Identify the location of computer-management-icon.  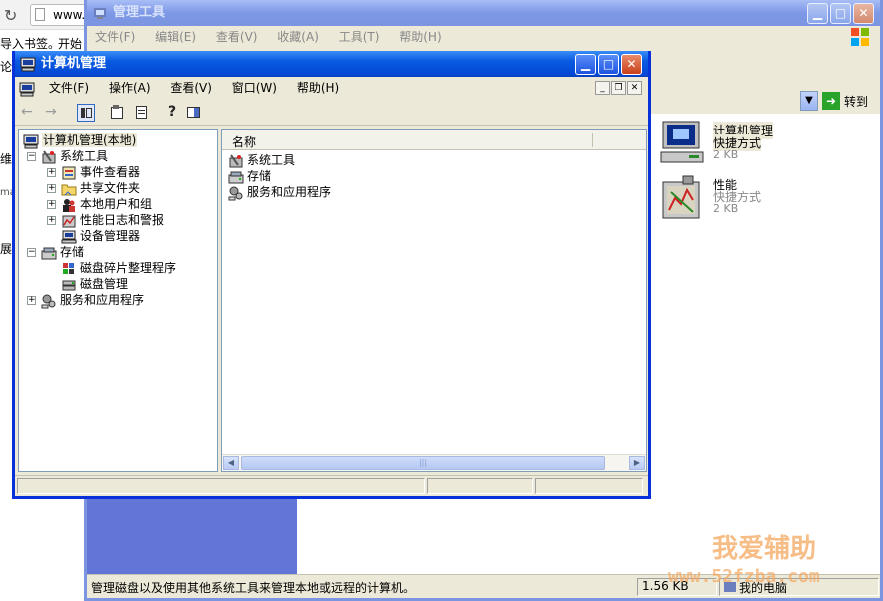
(682, 142).